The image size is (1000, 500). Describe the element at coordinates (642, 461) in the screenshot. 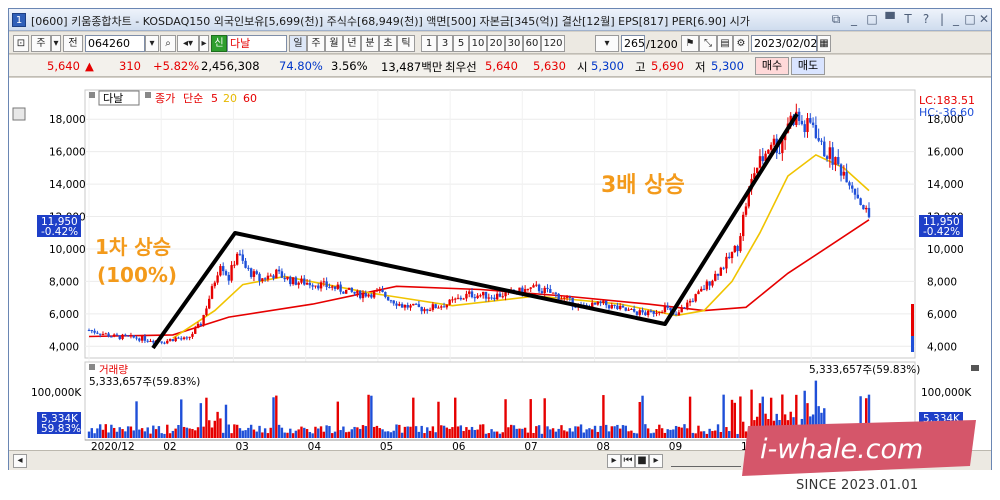

I see `stop-icon: ■` at that location.